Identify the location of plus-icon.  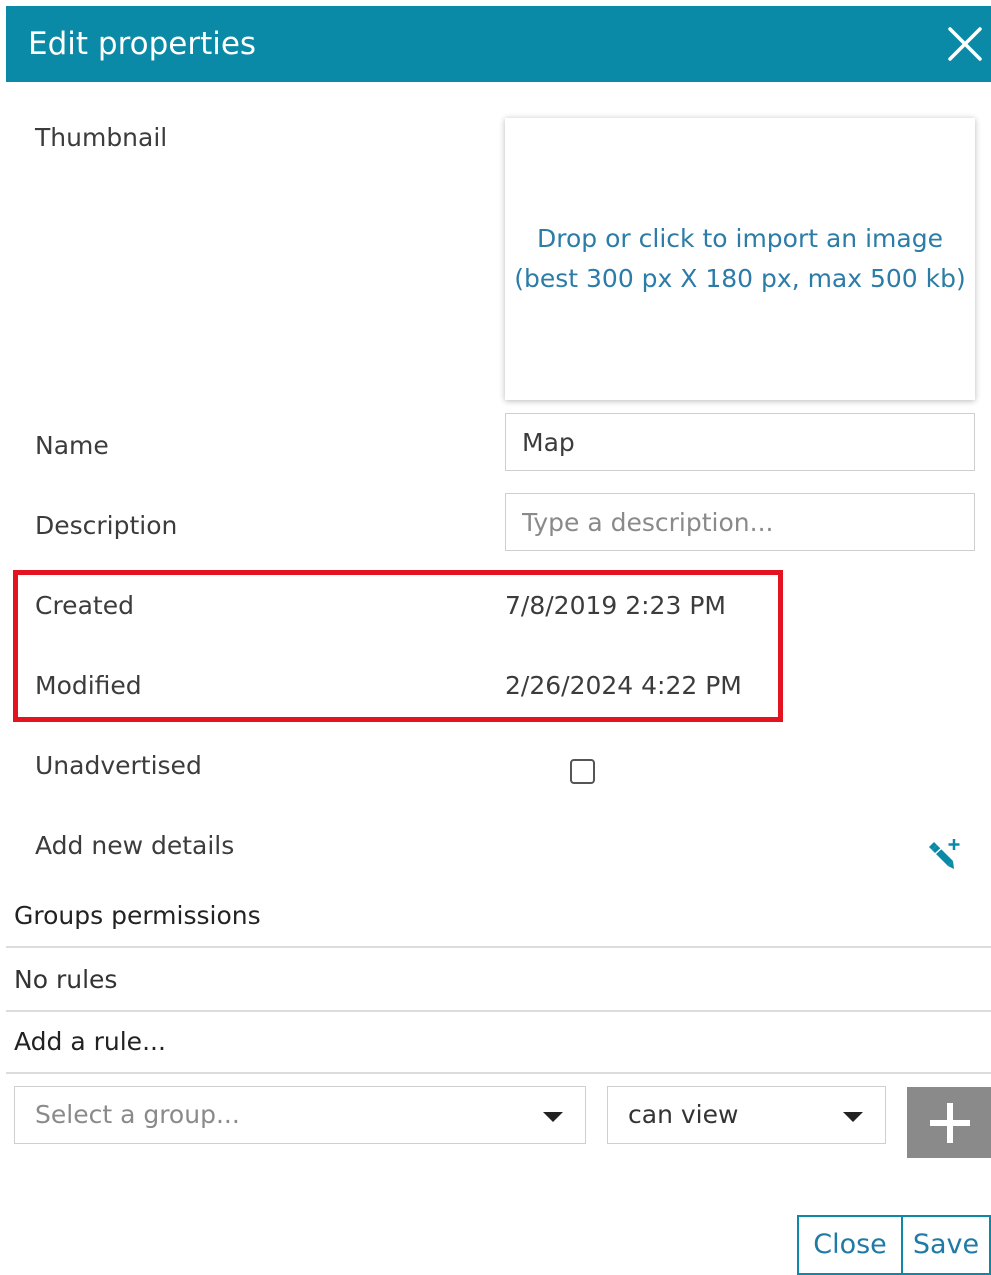
(950, 1123).